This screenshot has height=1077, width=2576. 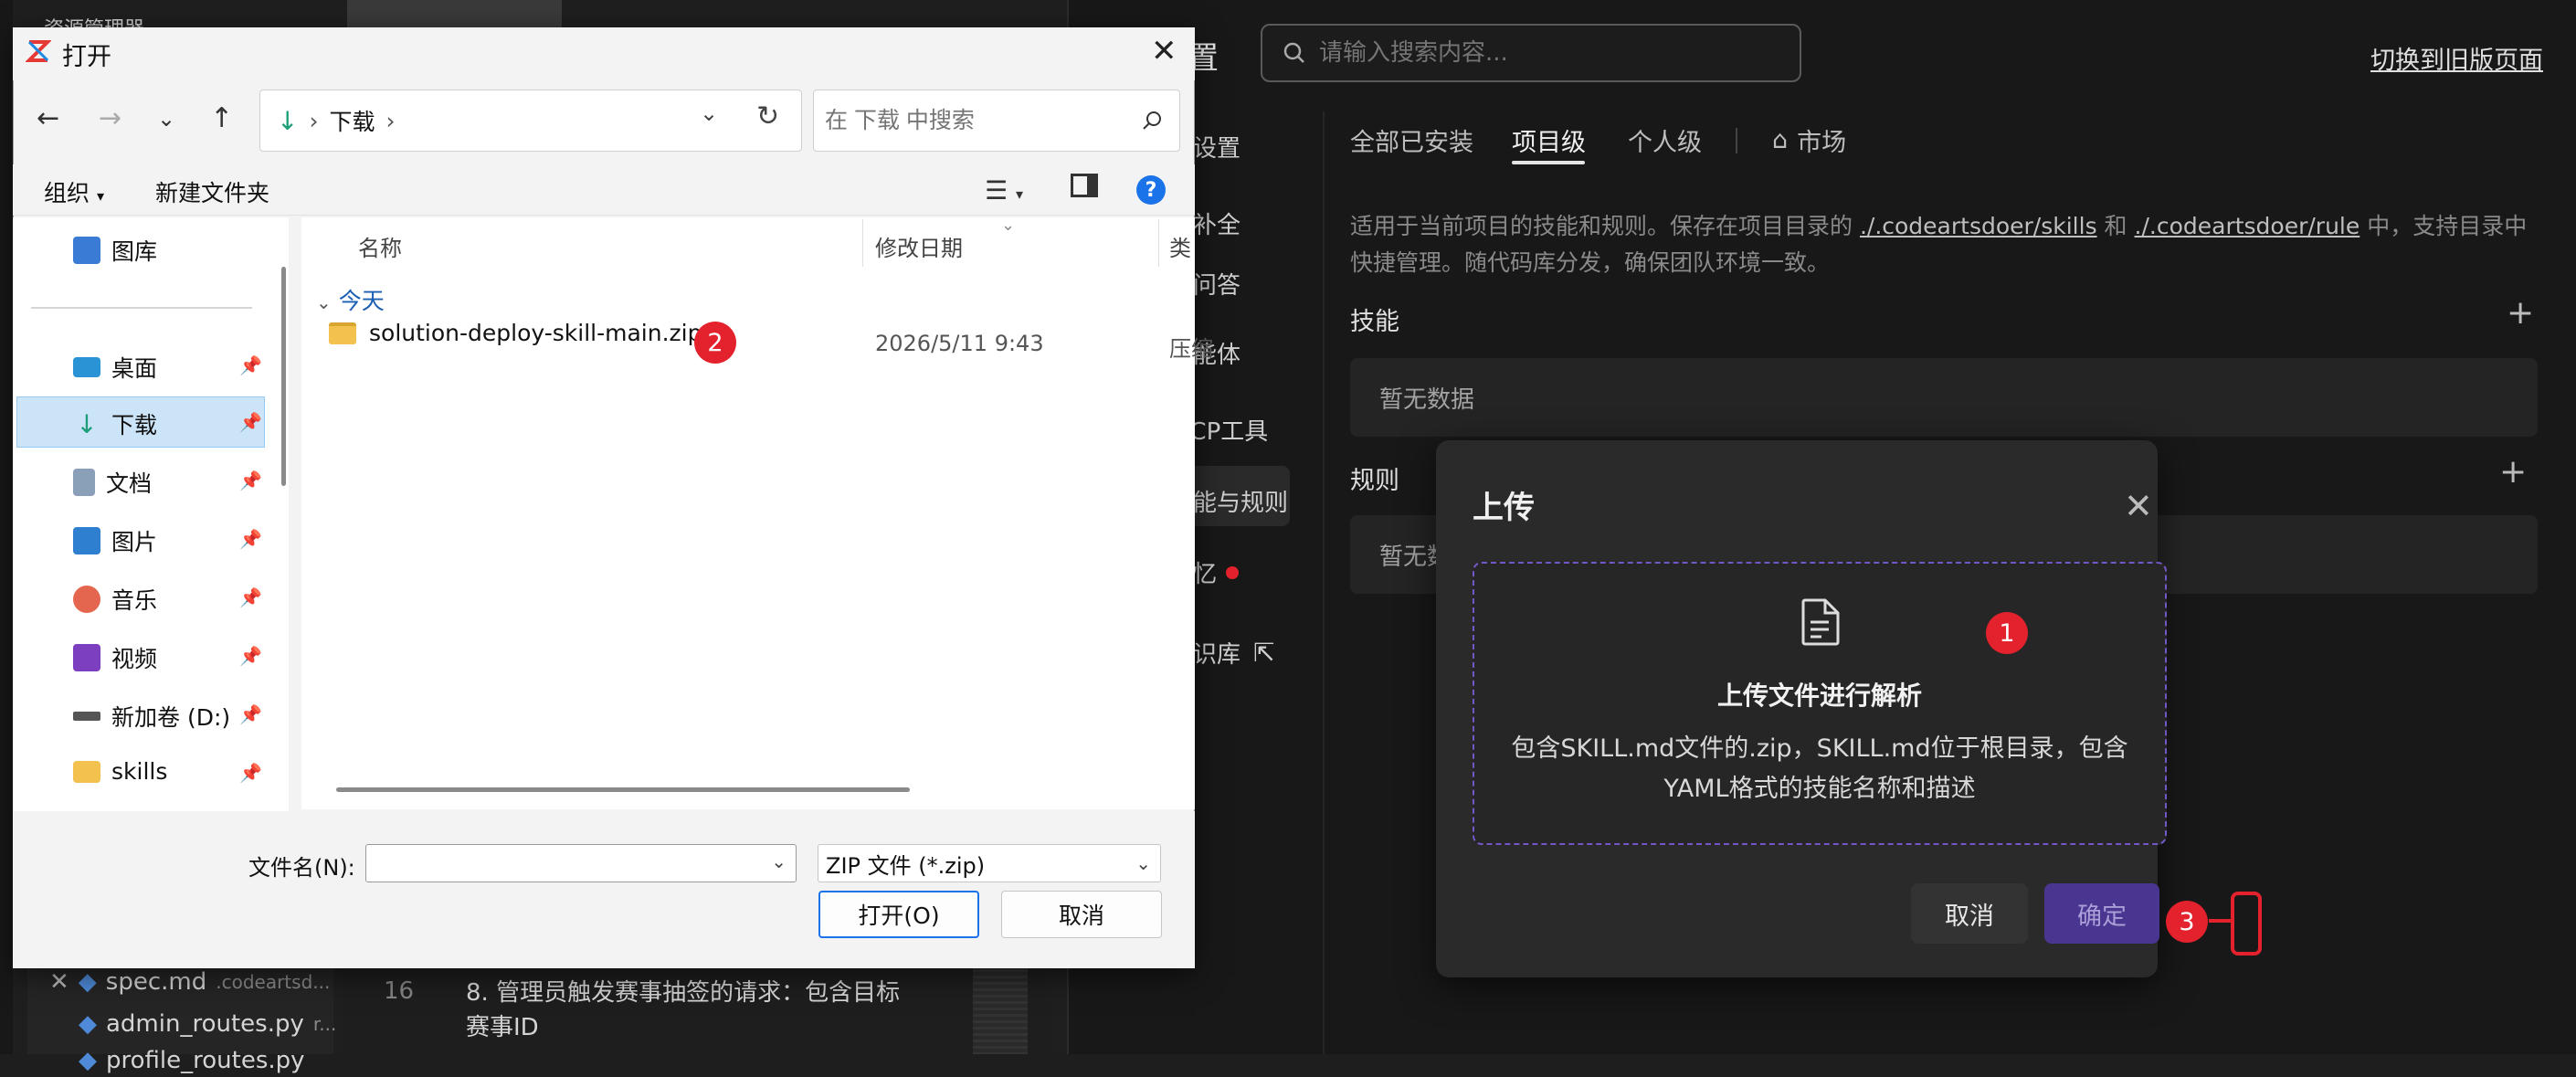 I want to click on file-row: solution-deploy-skill-main.zip, so click(x=515, y=333).